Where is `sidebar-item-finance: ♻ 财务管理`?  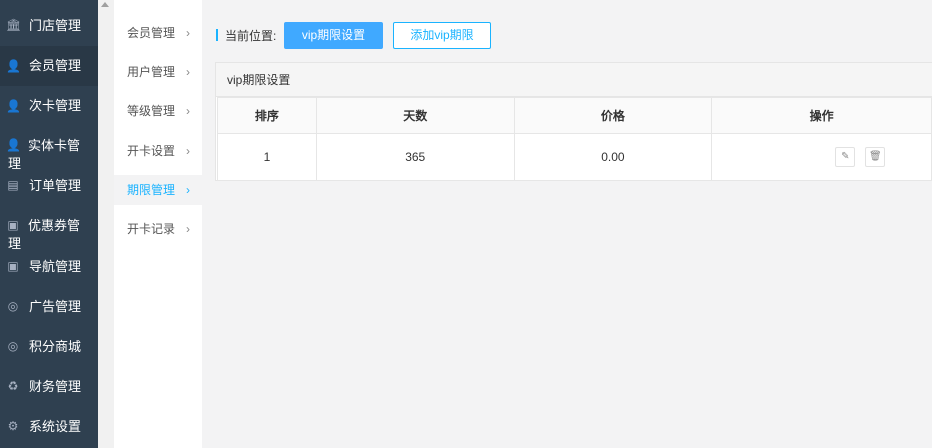 sidebar-item-finance: ♻ 财务管理 is located at coordinates (49, 387).